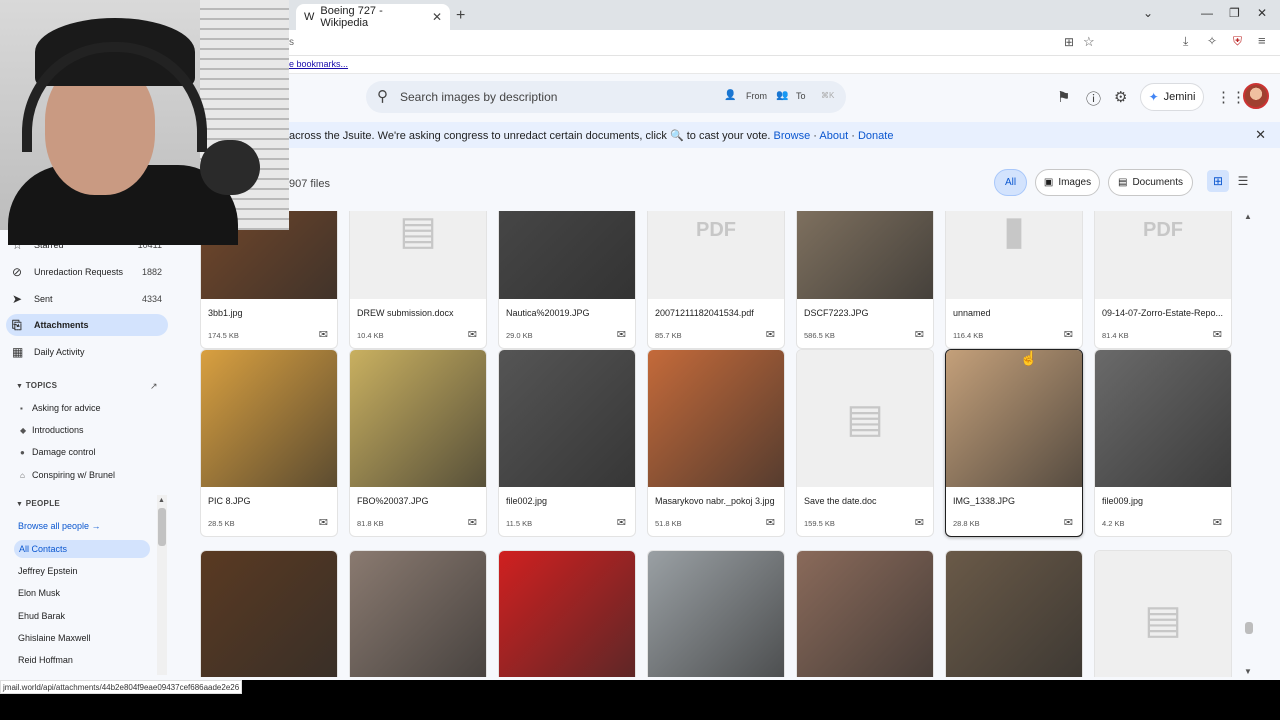  What do you see at coordinates (39, 593) in the screenshot?
I see `person-item: Elon Musk` at bounding box center [39, 593].